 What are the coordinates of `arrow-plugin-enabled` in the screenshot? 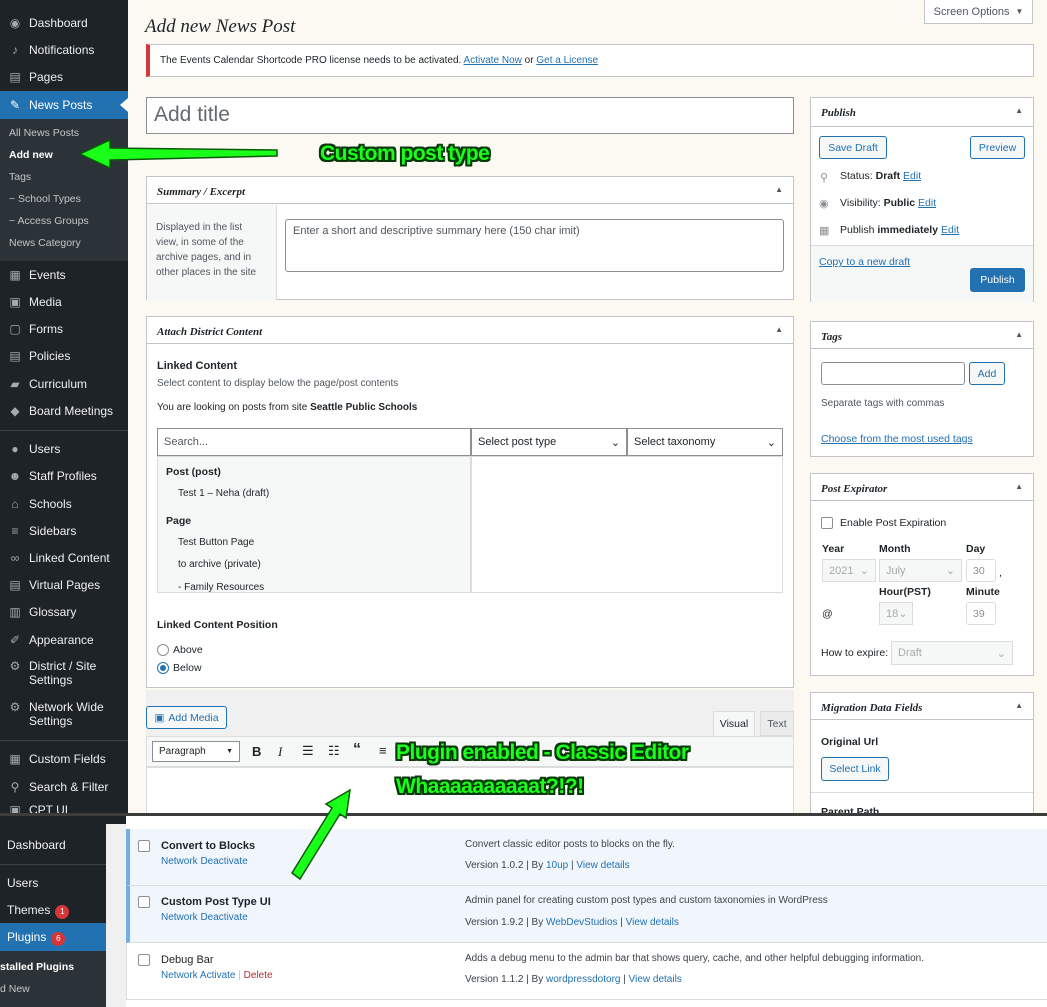 It's located at (321, 834).